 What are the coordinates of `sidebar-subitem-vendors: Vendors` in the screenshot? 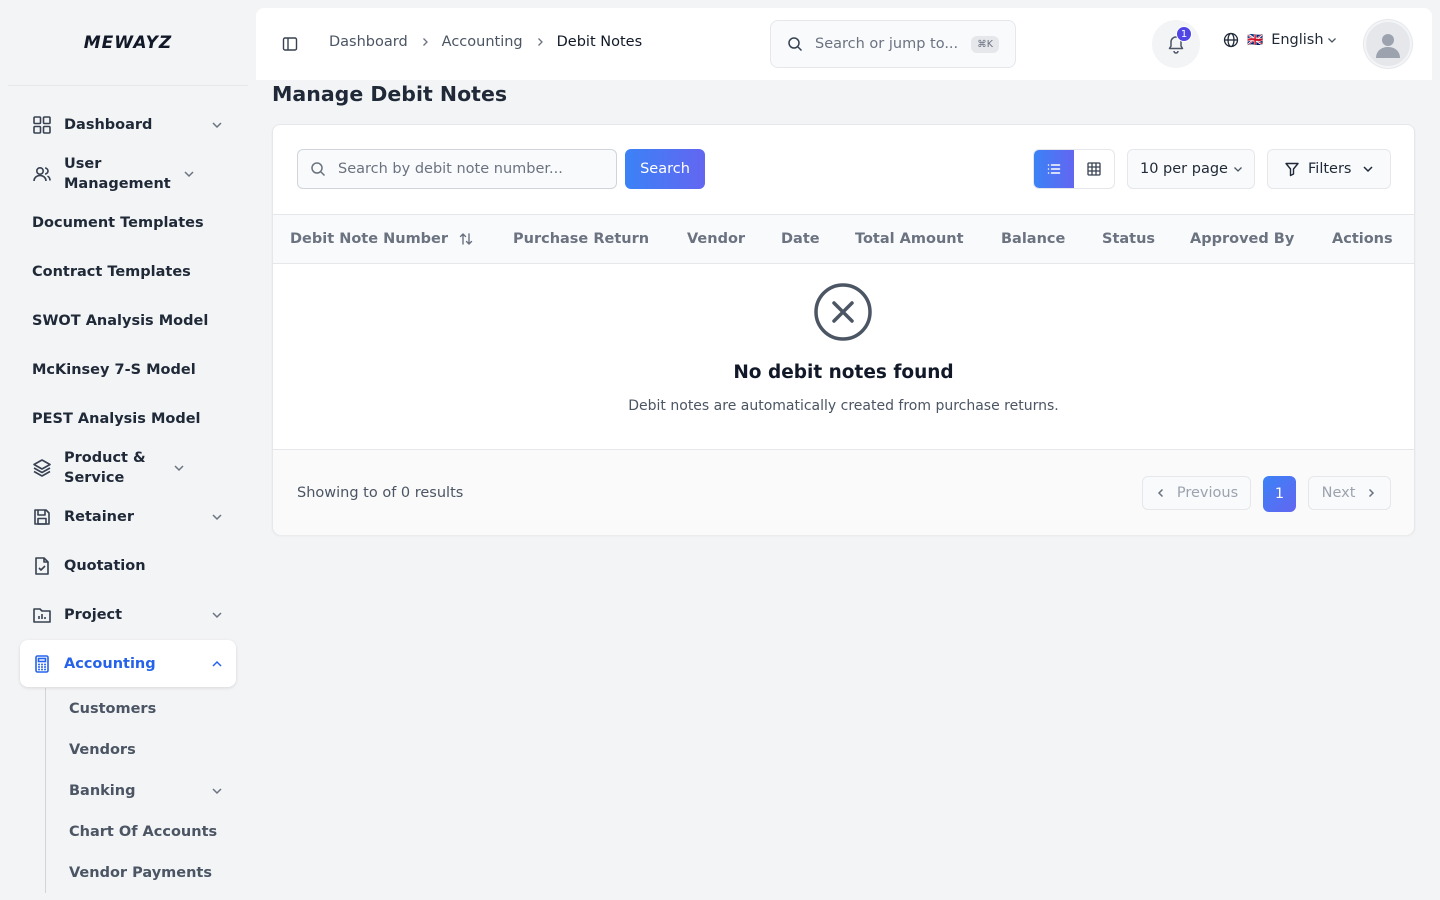 It's located at (152, 749).